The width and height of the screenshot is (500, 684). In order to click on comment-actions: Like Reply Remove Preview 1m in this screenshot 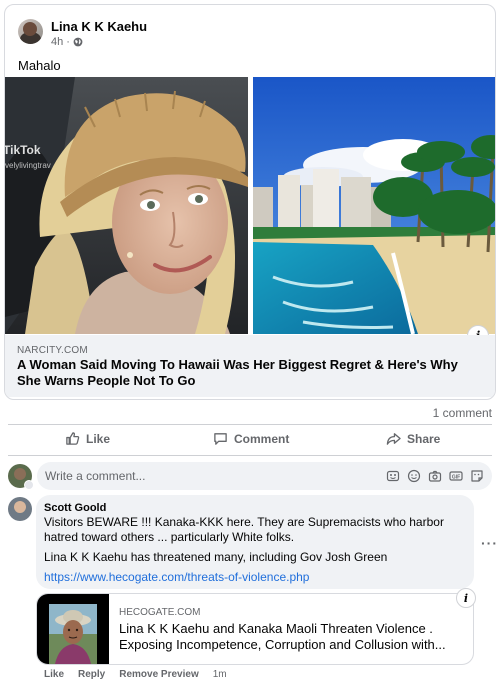, I will do `click(135, 674)`.